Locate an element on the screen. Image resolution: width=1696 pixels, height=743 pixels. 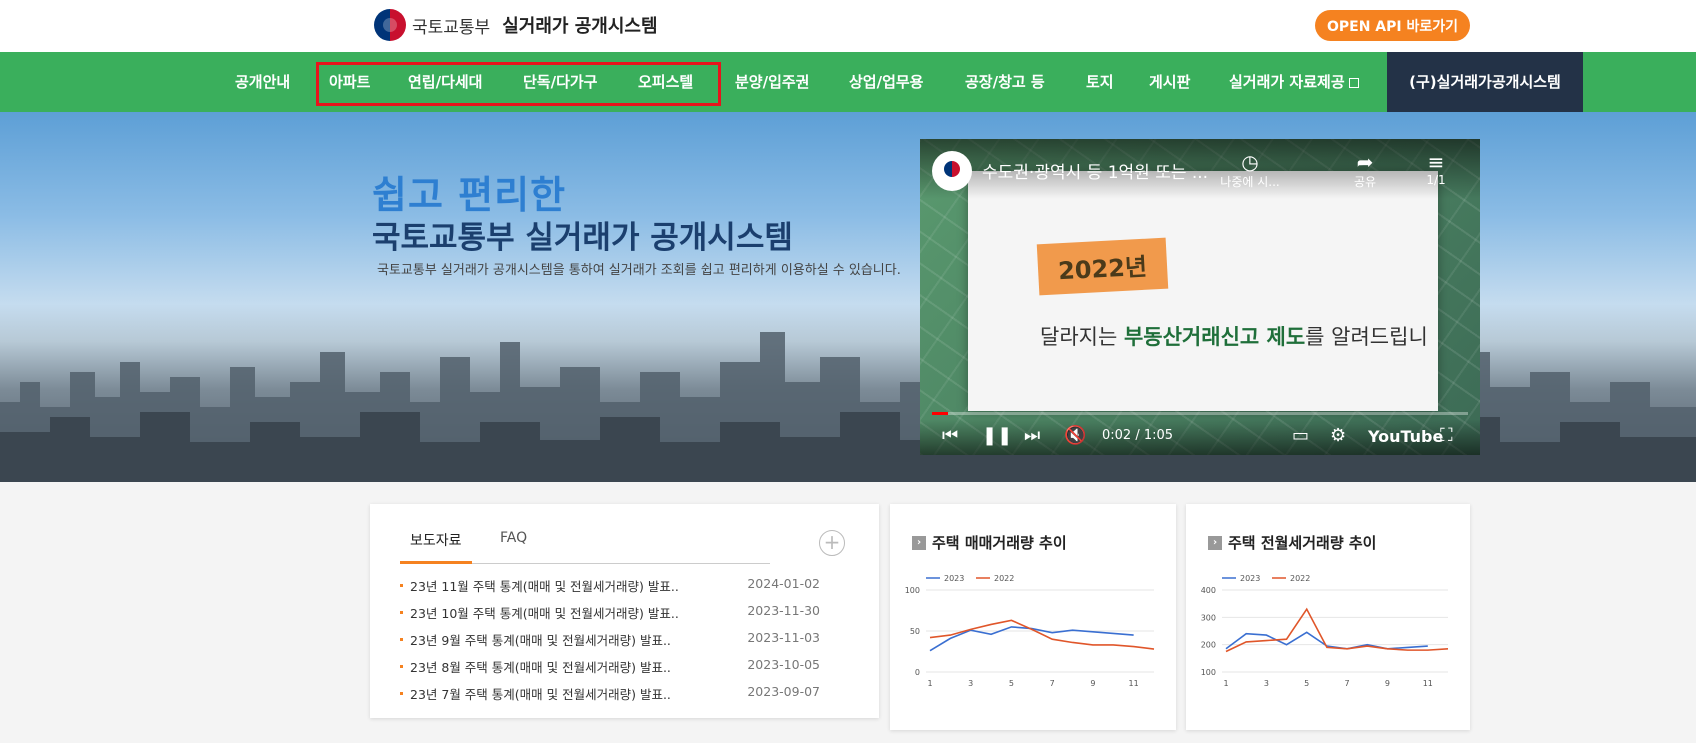
playlist-count: 1/1 is located at coordinates (1436, 180).